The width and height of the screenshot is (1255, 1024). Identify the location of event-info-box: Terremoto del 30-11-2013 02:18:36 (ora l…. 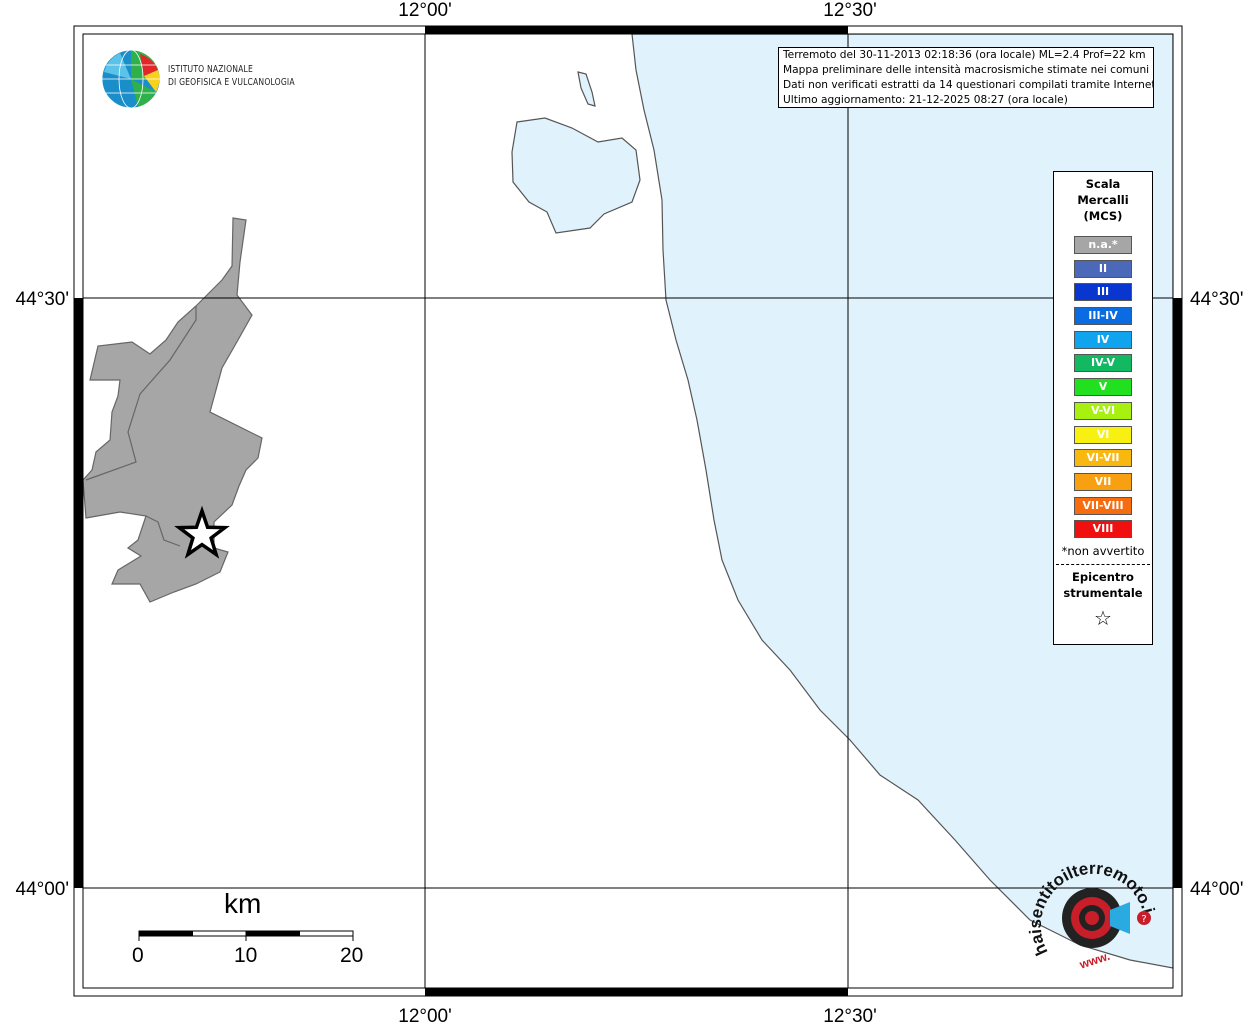
(966, 77).